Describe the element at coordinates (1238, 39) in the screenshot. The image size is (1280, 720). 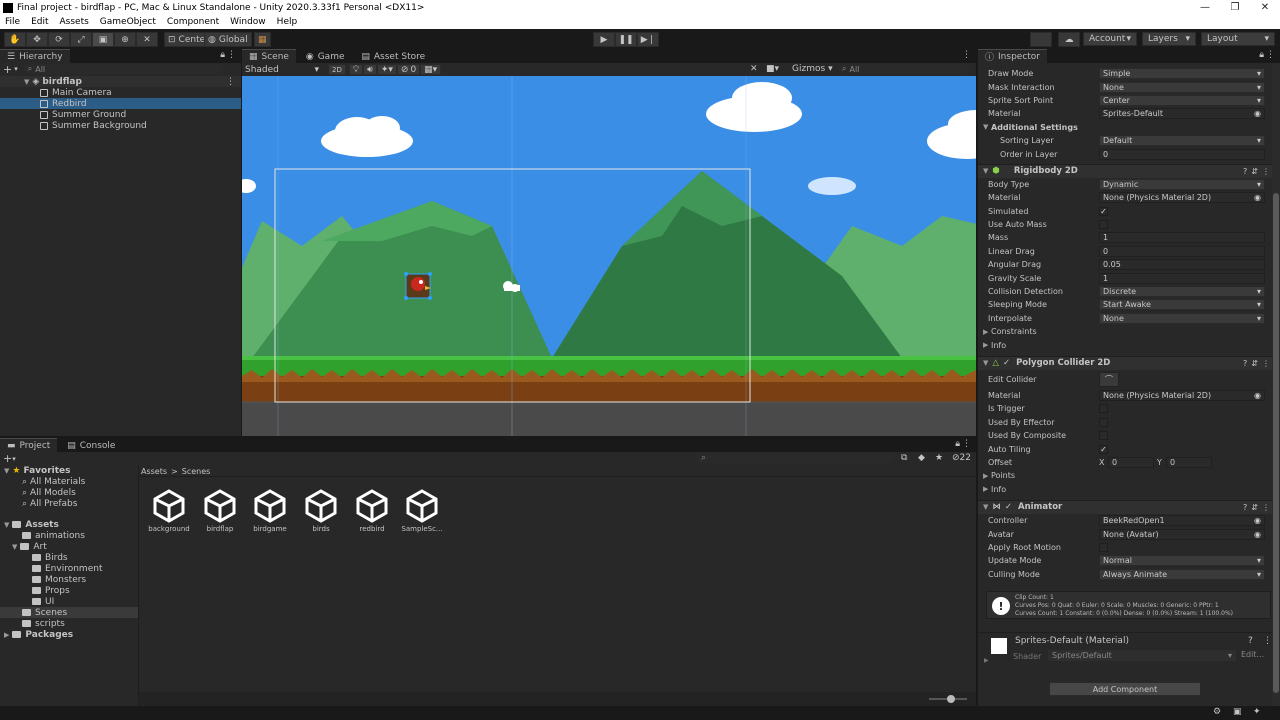
I see `layout-dropdown: Layout ▾` at that location.